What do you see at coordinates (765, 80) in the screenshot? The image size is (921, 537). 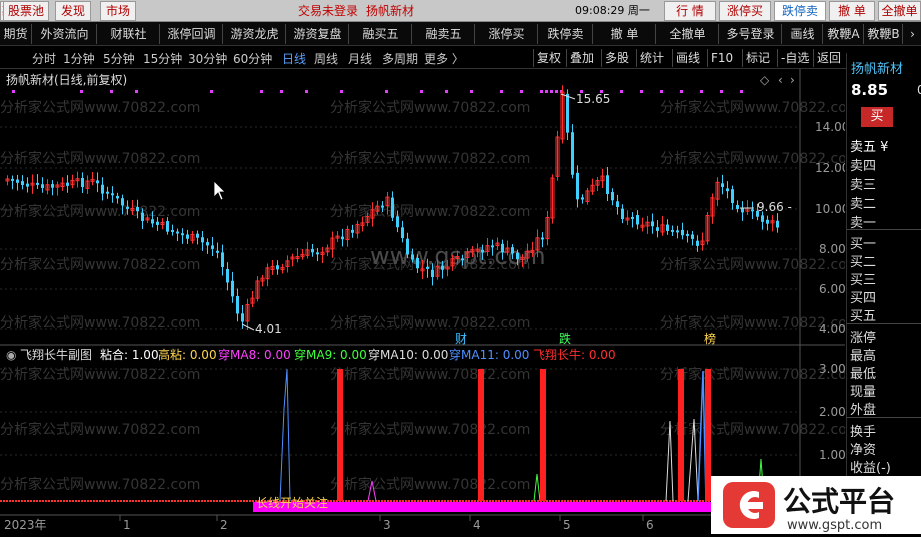 I see `diamond-icon: ◇` at bounding box center [765, 80].